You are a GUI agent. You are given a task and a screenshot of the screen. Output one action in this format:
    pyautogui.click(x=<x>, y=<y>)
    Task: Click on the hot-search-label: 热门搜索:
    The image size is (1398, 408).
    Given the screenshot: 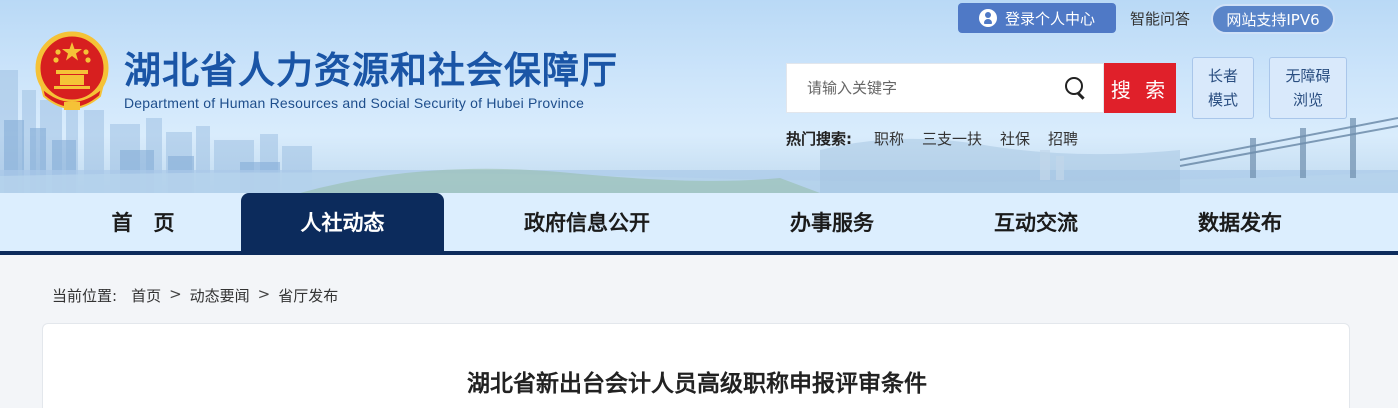 What is the action you would take?
    pyautogui.click(x=819, y=139)
    